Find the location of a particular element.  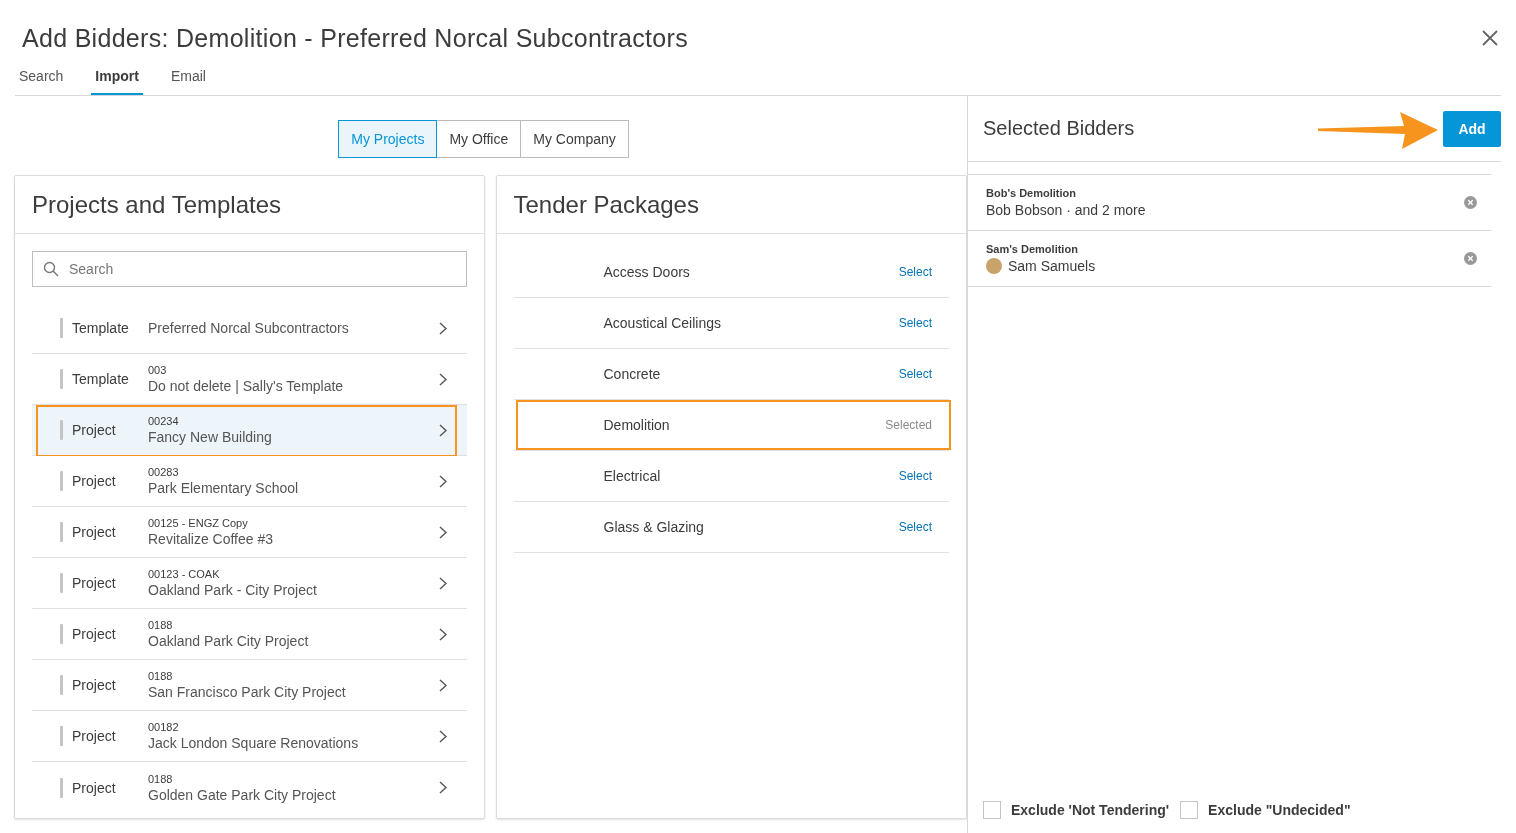

company-name: Bob's Demolition is located at coordinates (1031, 193).